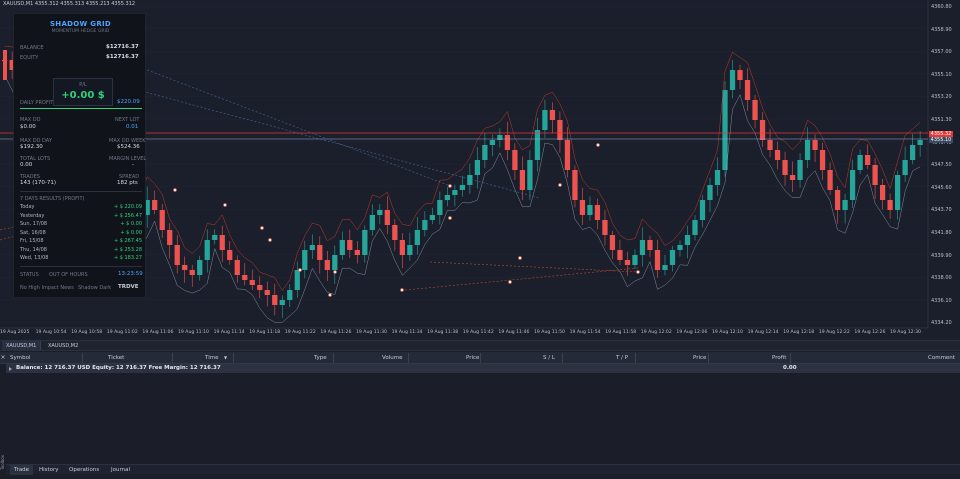 This screenshot has height=479, width=960. Describe the element at coordinates (127, 258) in the screenshot. I see `daily-result-value: + $ 183.27` at that location.